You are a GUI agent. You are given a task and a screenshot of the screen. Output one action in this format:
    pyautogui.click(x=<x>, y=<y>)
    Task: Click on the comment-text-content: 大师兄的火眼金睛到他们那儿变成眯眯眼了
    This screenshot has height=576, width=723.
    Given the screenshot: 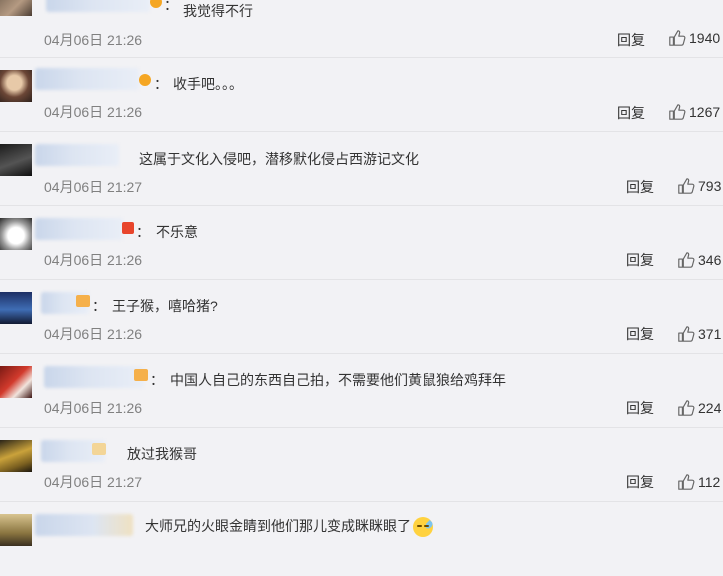 What is the action you would take?
    pyautogui.click(x=278, y=526)
    